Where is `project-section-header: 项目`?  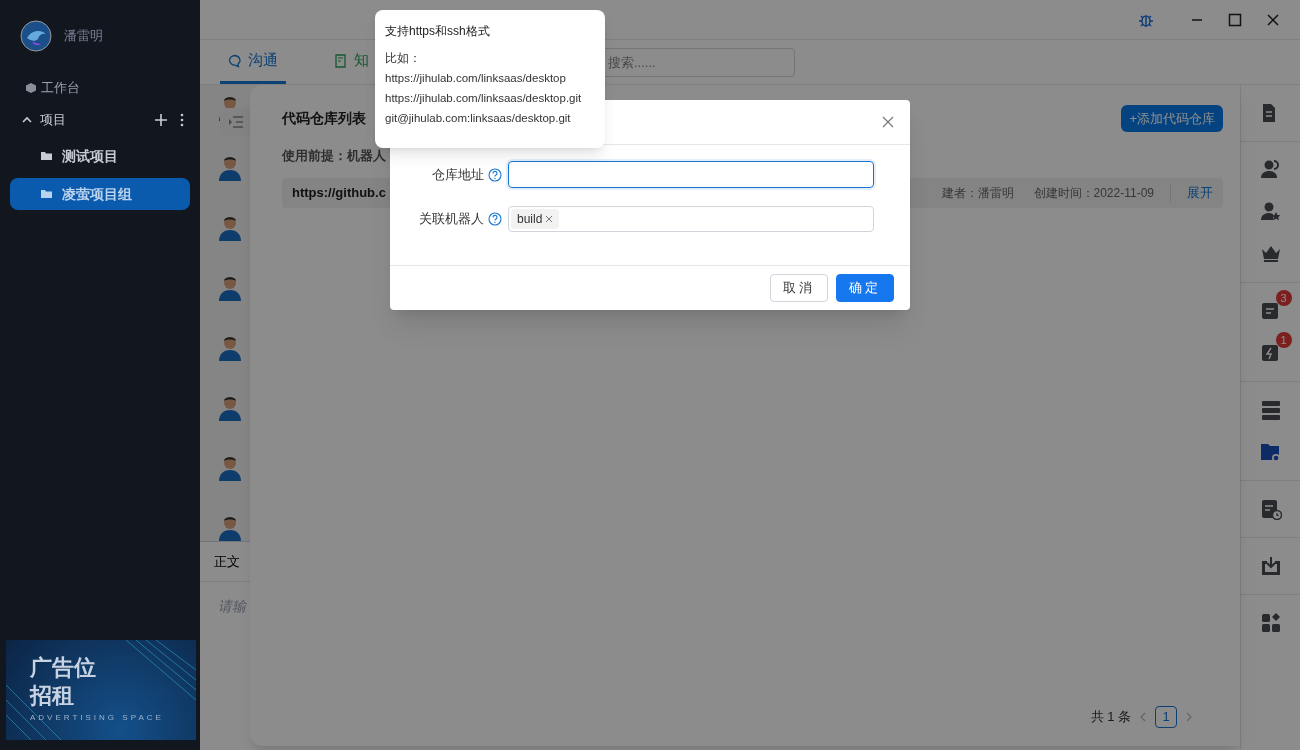
project-section-header: 项目 is located at coordinates (88, 120).